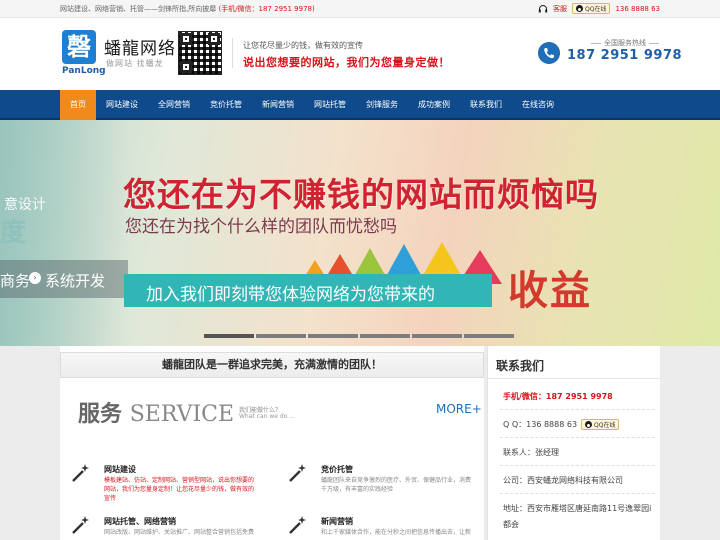 Image resolution: width=720 pixels, height=540 pixels. What do you see at coordinates (120, 469) in the screenshot?
I see `service-item-title: 网站建设` at bounding box center [120, 469].